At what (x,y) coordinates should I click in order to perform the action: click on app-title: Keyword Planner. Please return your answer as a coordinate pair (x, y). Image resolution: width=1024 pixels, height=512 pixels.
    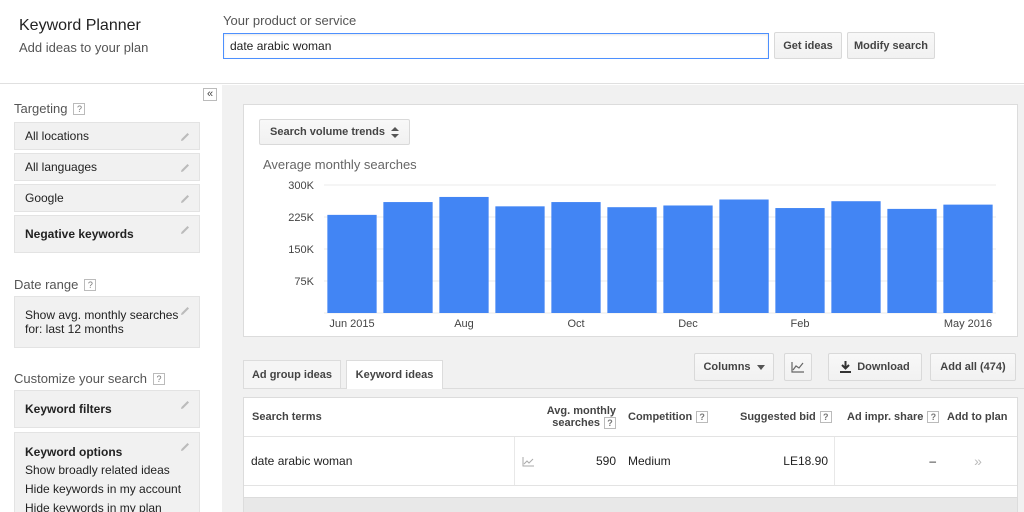
    Looking at the image, I should click on (80, 25).